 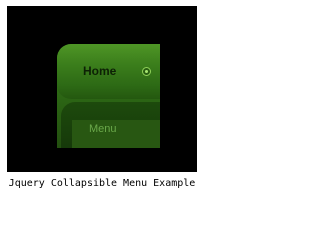 I want to click on menu-item-menu-label: Menu, so click(x=103, y=129).